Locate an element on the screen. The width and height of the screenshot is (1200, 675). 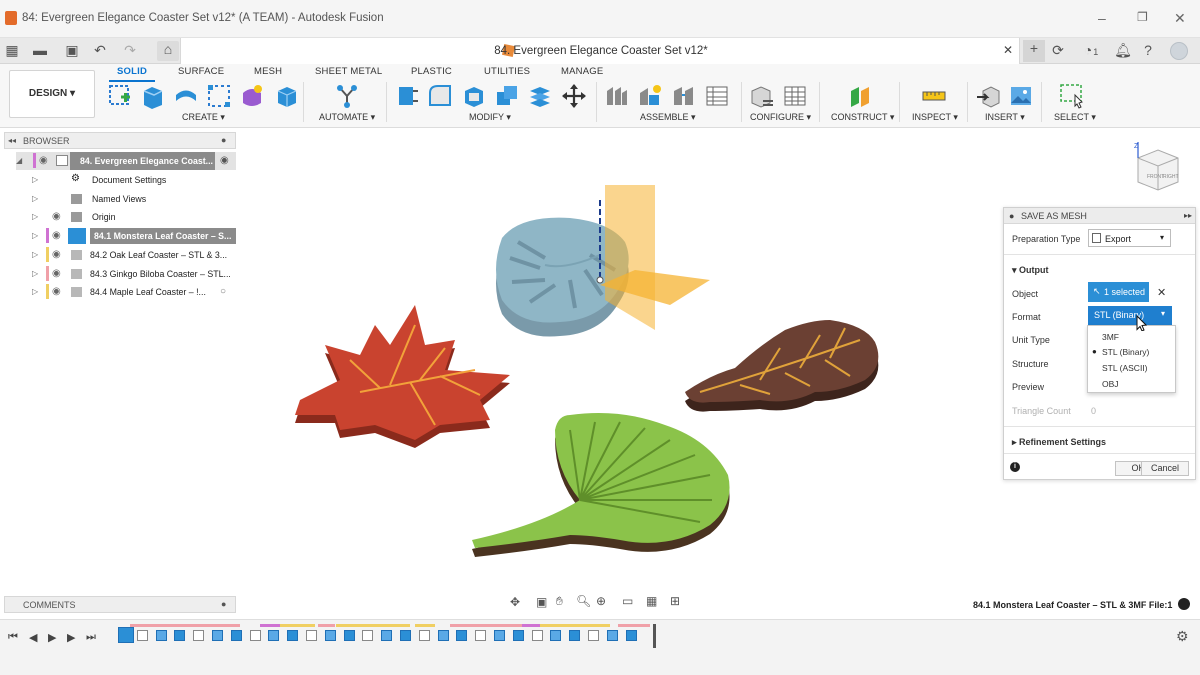
tab-utilities: UTILITIES is located at coordinates (507, 71).